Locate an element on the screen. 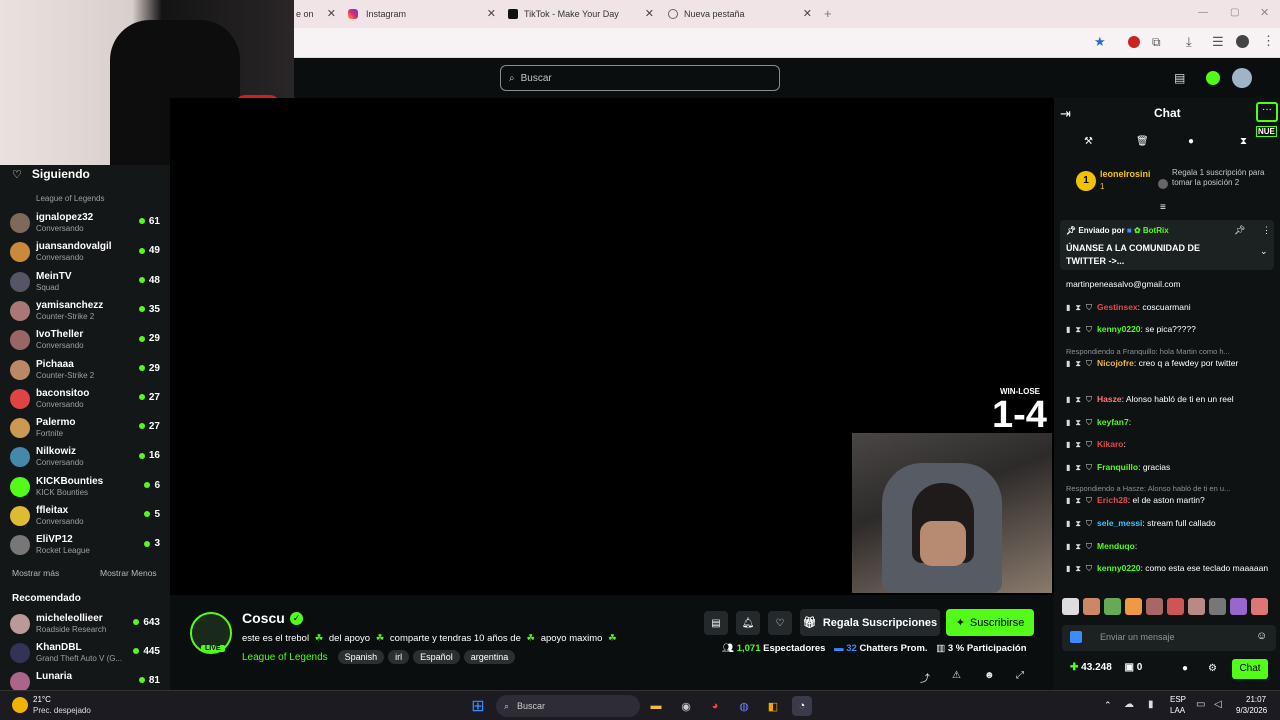 Image resolution: width=1280 pixels, height=720 pixels. cloud-icon: ☁ is located at coordinates (1129, 704).